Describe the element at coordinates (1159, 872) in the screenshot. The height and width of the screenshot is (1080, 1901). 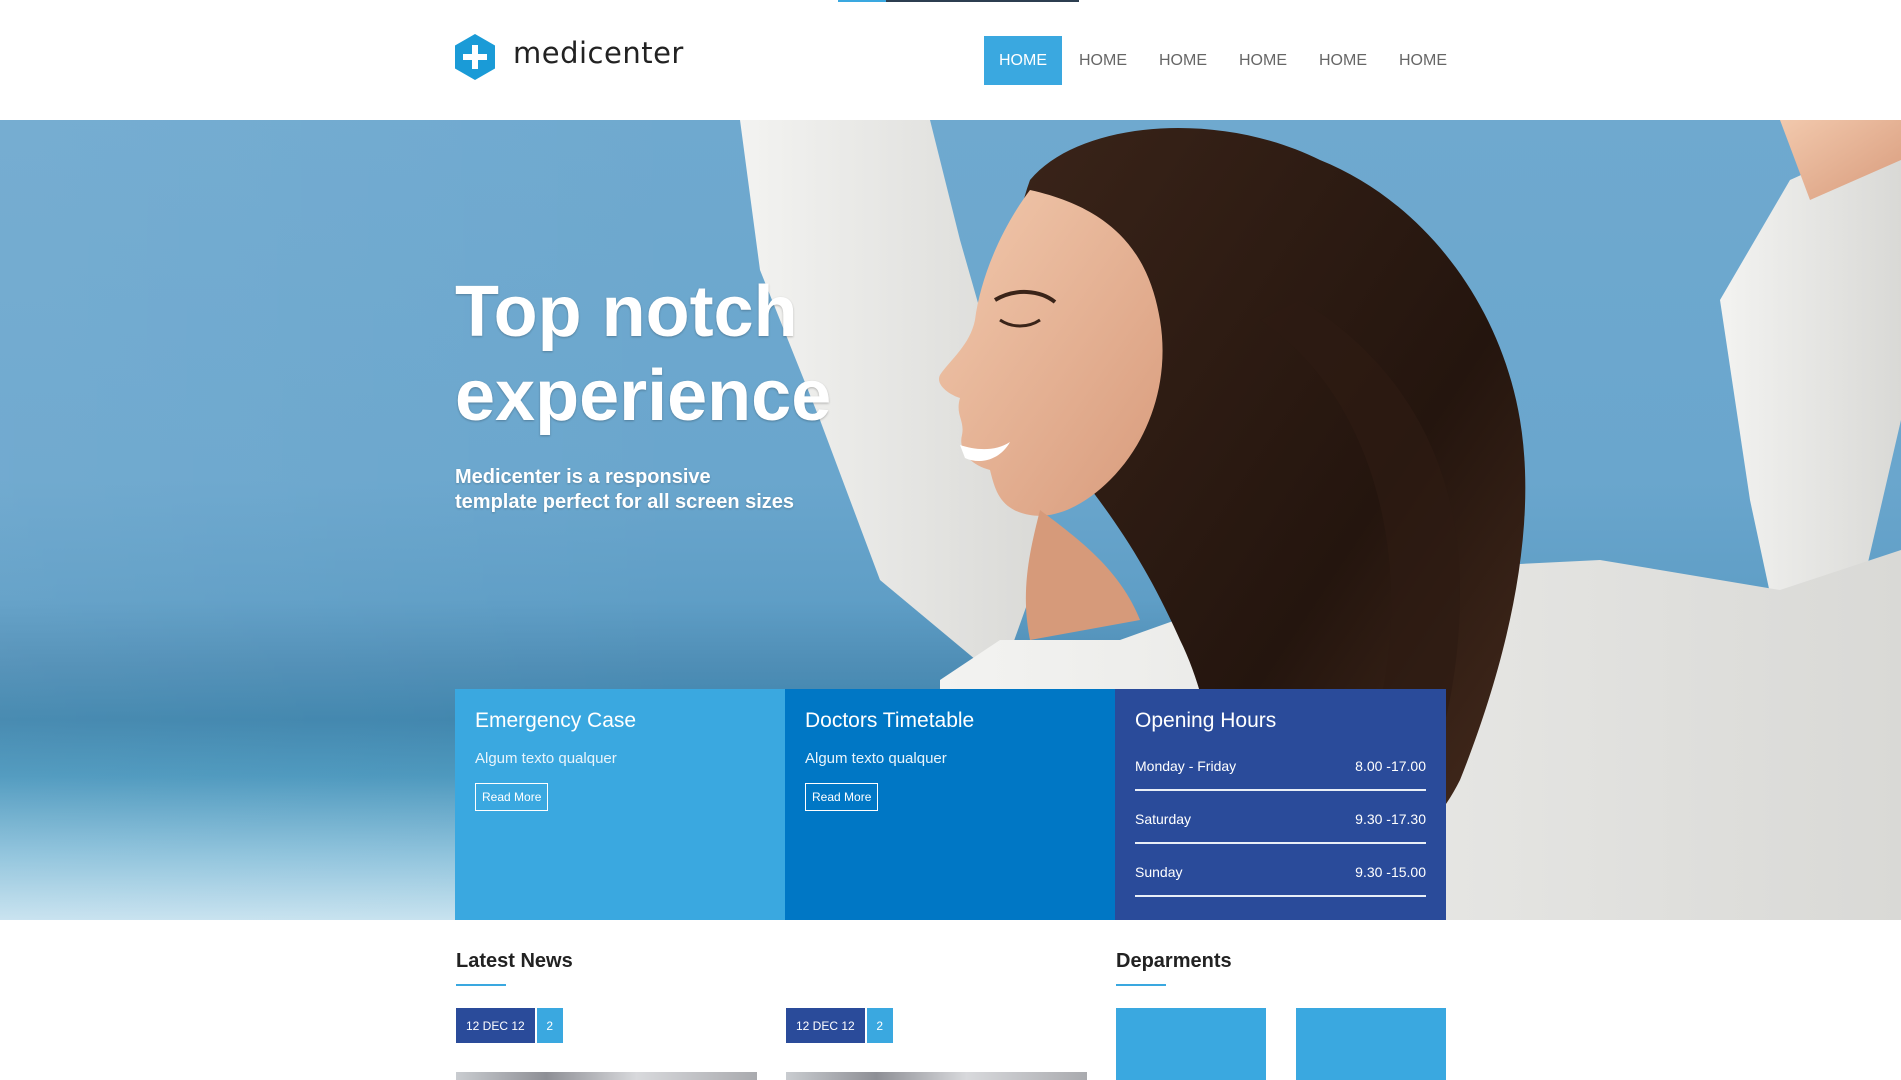
I see `hours-day: Sunday` at that location.